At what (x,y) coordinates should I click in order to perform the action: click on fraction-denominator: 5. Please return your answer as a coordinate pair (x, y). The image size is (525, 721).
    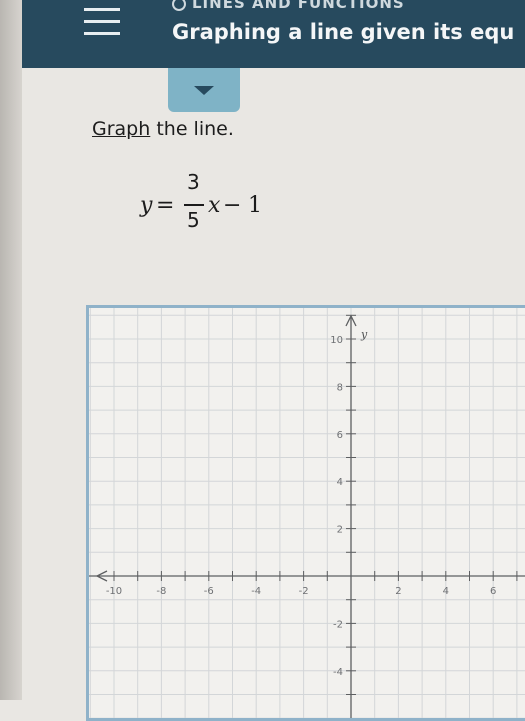
    Looking at the image, I should click on (193, 220).